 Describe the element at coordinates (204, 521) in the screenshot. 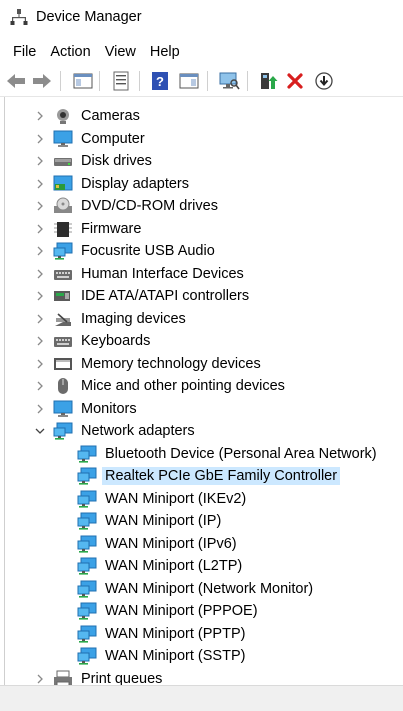

I see `tree-device: WAN Miniport (IP)` at that location.